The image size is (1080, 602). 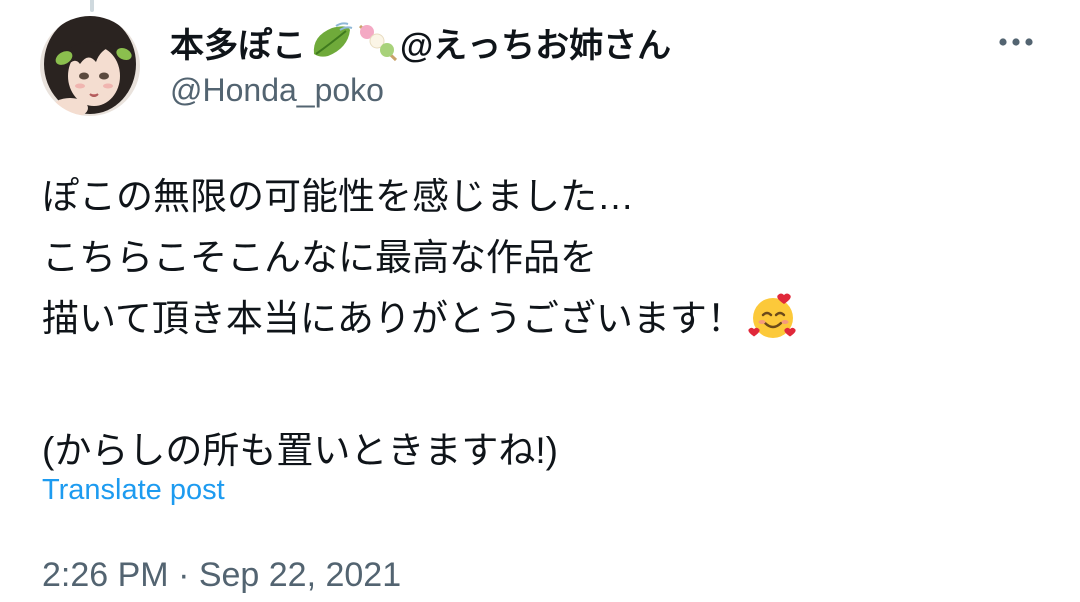 I want to click on more-options-icon, so click(x=1016, y=42).